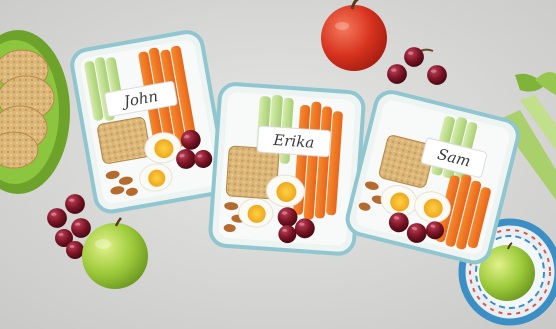  I want to click on rice-cracker, so click(124, 140).